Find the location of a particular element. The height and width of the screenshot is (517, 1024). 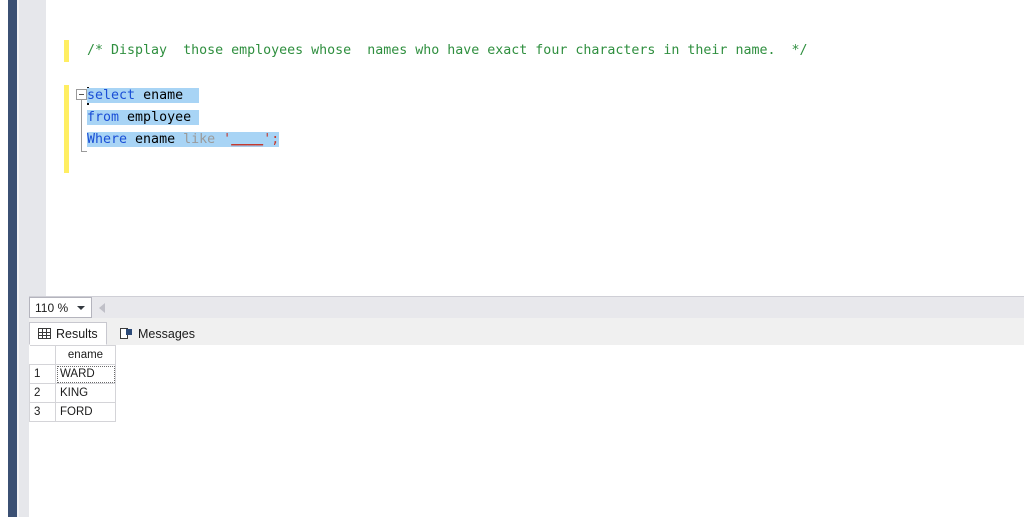

tab-messages: Messages is located at coordinates (157, 333).